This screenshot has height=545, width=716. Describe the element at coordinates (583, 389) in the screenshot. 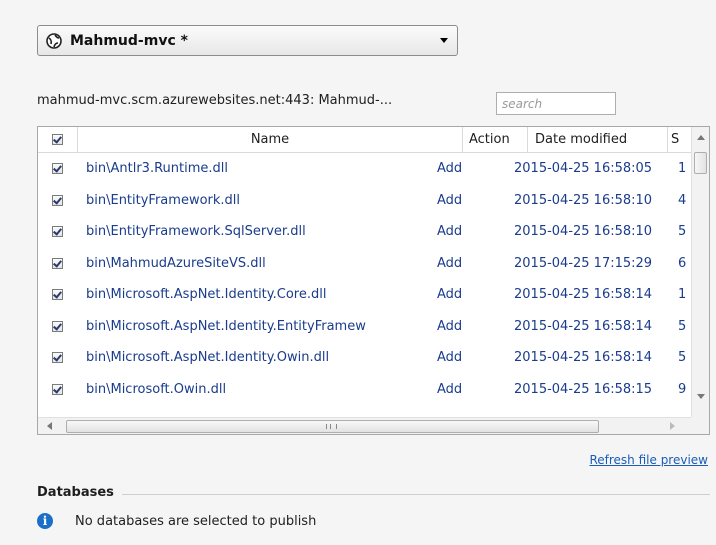

I see `file-date: 2015-04-25 16:58:15` at that location.